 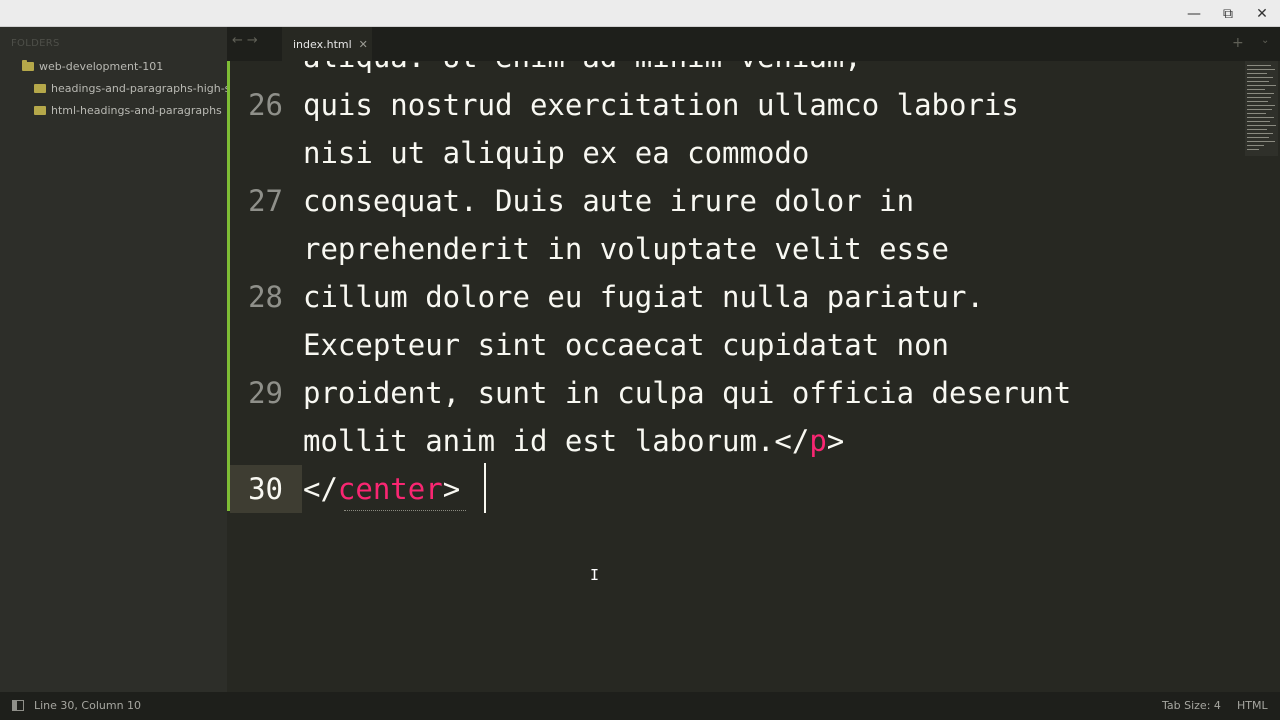 I want to click on window-title-bar: — ⧉ ✕, so click(x=640, y=13).